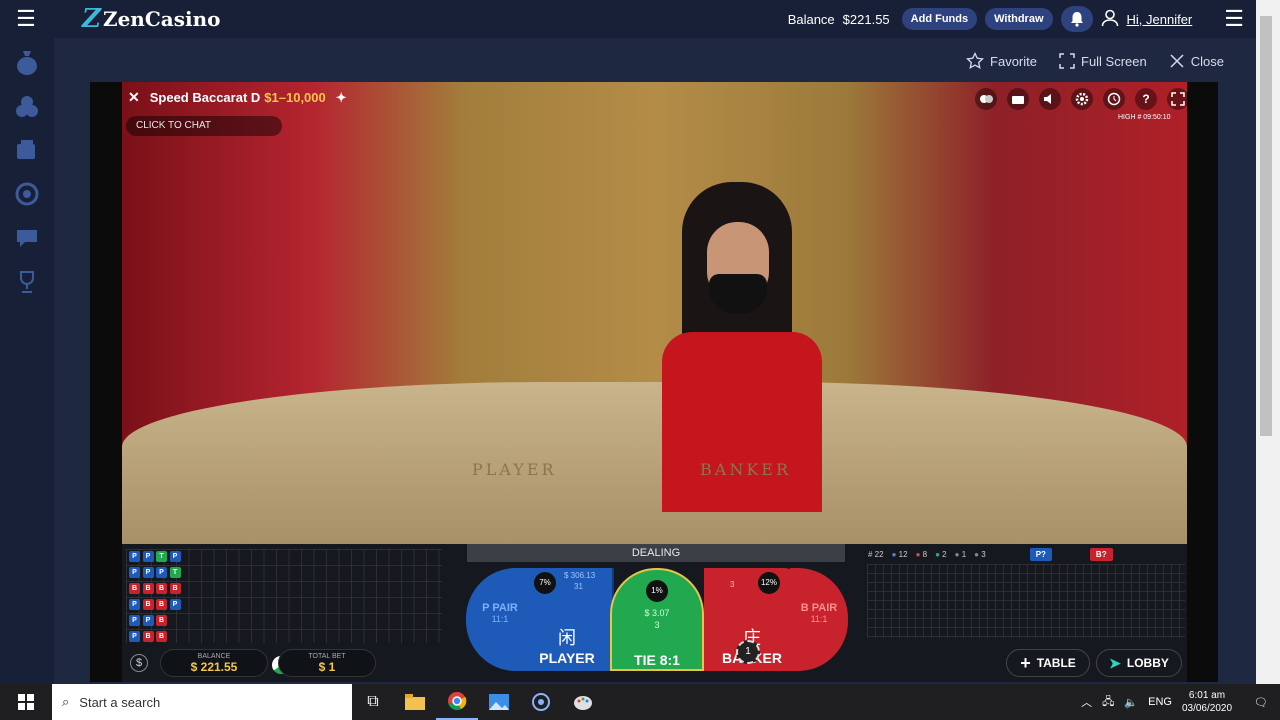  Describe the element at coordinates (578, 586) in the screenshot. I see `player-count: 31` at that location.